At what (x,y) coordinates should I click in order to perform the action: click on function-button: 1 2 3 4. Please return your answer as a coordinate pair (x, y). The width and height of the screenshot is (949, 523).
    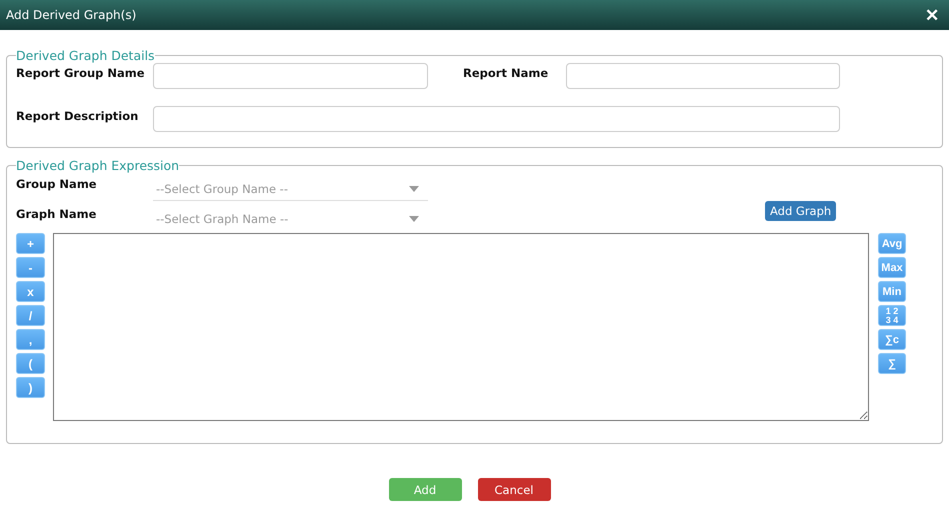
    Looking at the image, I should click on (892, 315).